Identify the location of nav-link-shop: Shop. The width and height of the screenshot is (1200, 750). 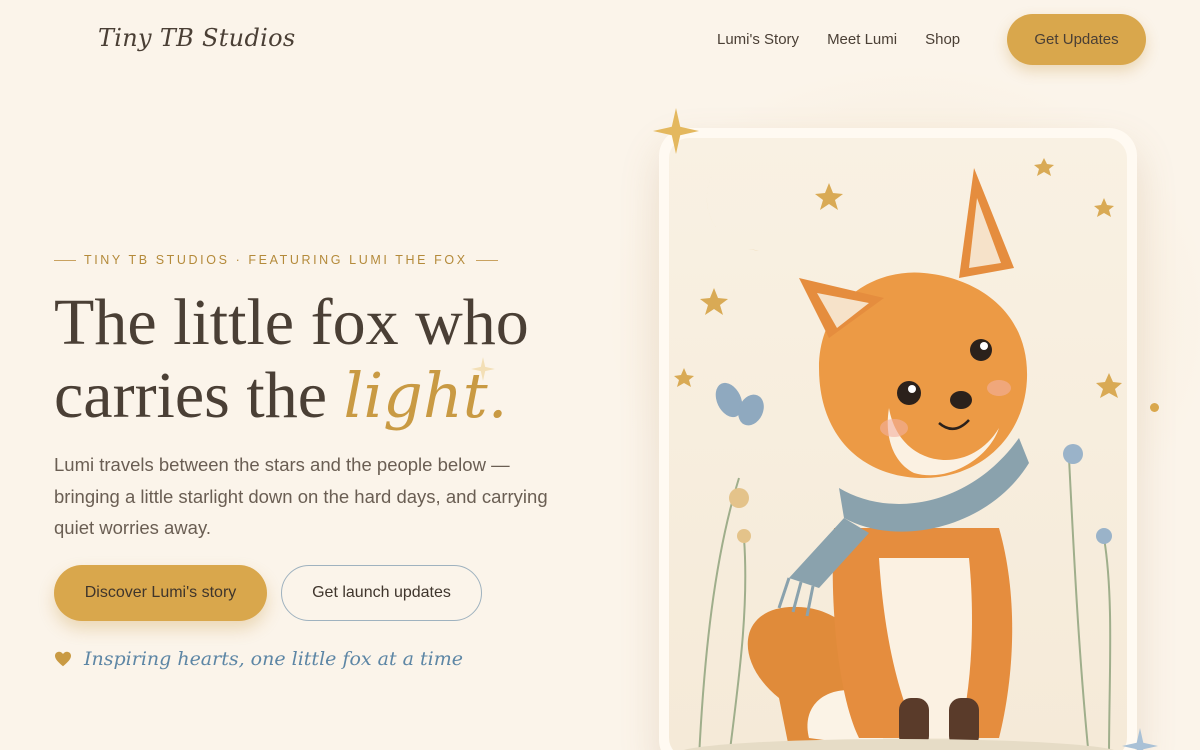
(942, 40).